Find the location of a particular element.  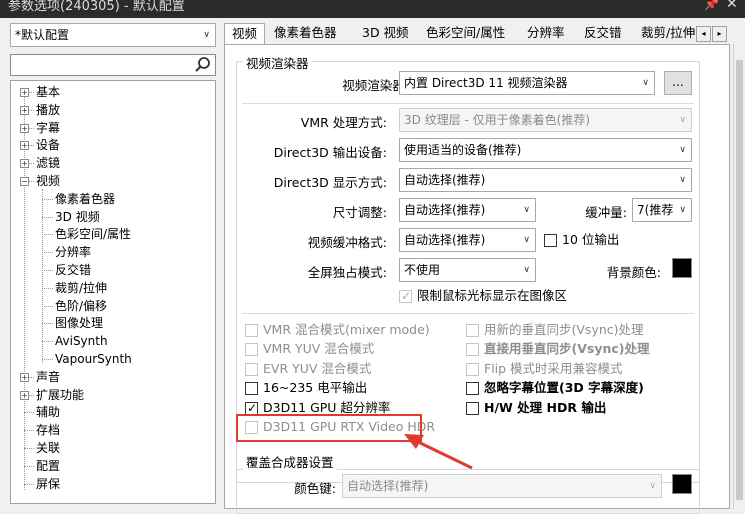

title-bar: 参数选项(240305) - 默认配置 📌 ✕ is located at coordinates (372, 9).